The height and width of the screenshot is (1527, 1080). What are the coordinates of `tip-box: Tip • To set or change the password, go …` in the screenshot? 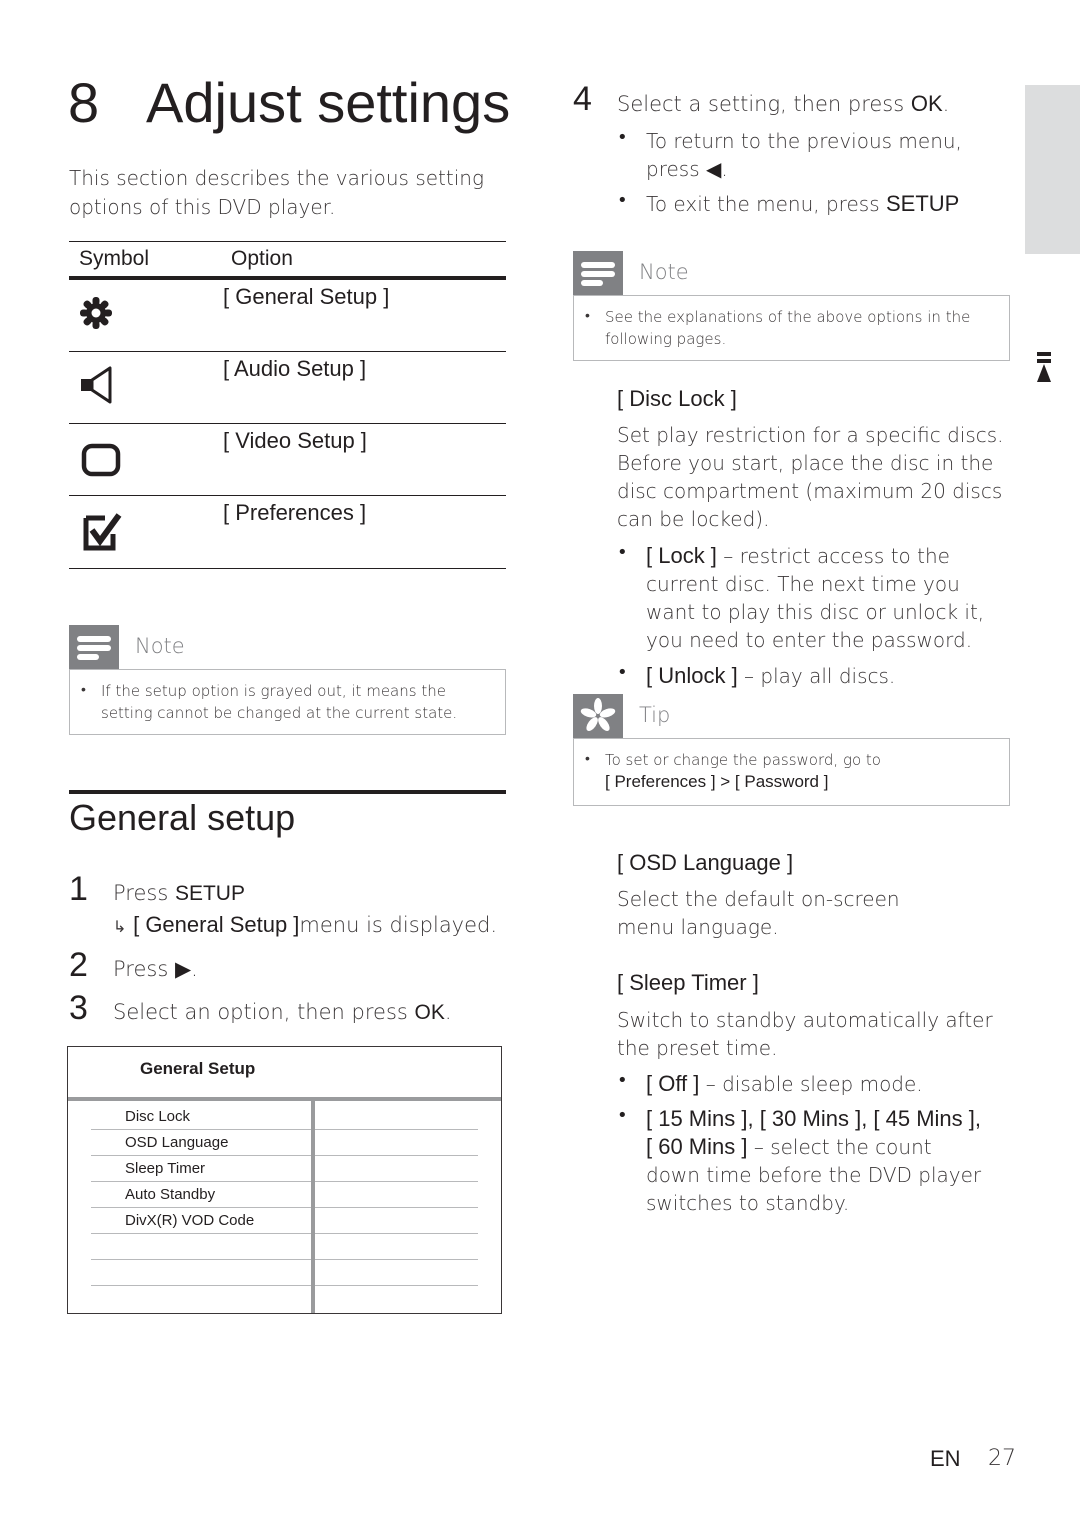 It's located at (791, 750).